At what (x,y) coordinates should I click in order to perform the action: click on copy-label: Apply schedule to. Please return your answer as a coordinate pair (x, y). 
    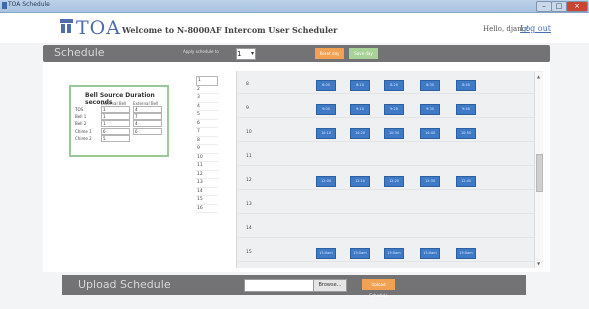
    Looking at the image, I should click on (201, 51).